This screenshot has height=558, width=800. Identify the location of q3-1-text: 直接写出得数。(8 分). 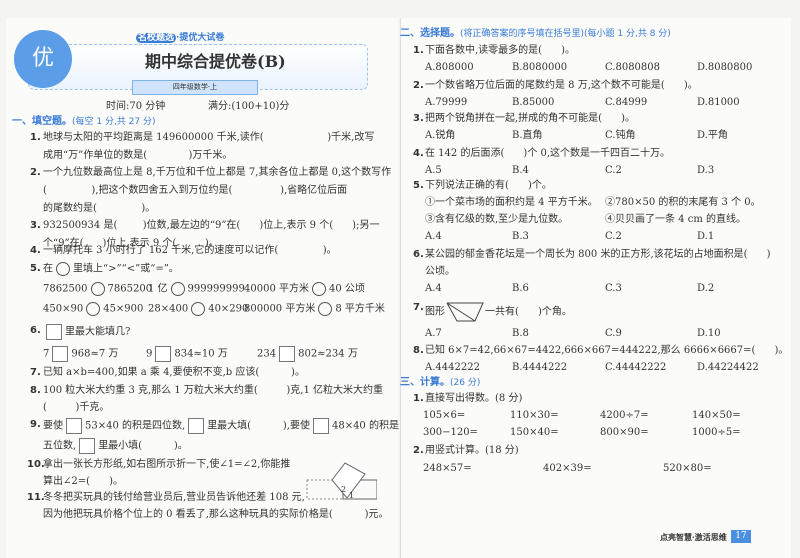
(474, 398).